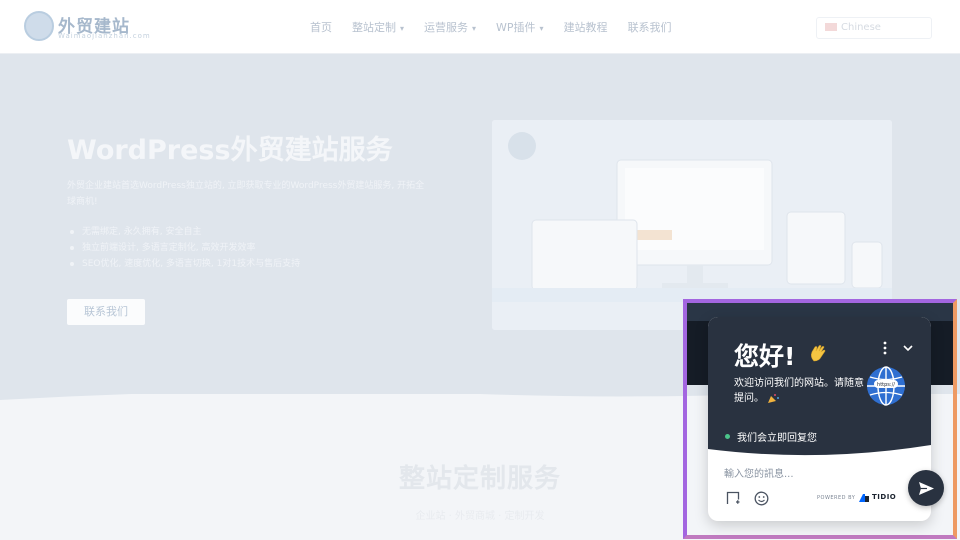 The height and width of the screenshot is (540, 960). What do you see at coordinates (89, 27) in the screenshot?
I see `site-logo: 外贸建站 Waimaojianzhan.com` at bounding box center [89, 27].